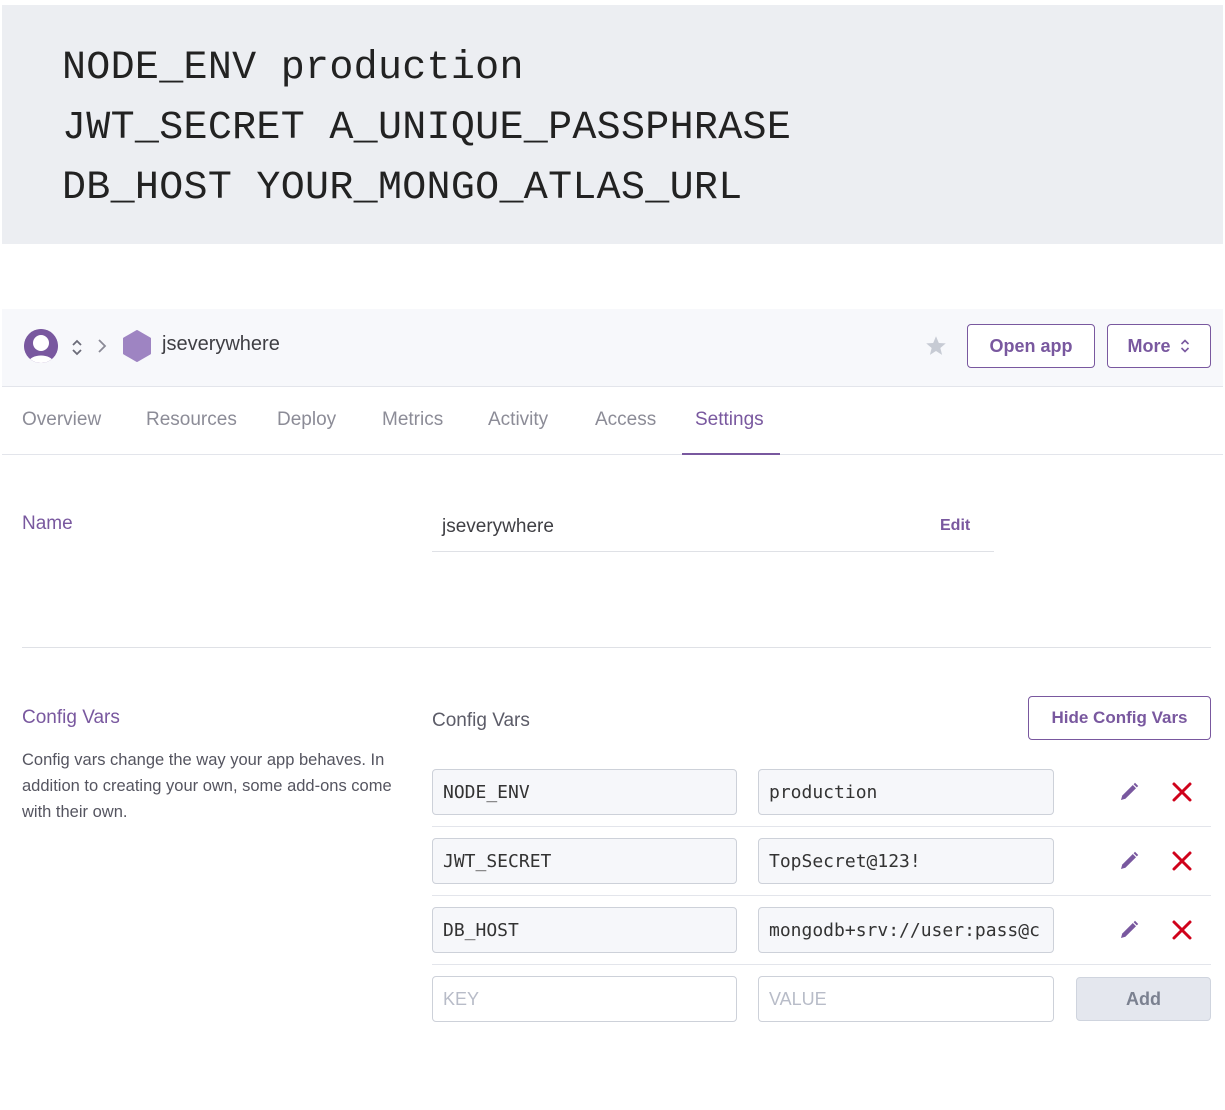  What do you see at coordinates (71, 717) in the screenshot?
I see `config-vars-section-label: Config Vars` at bounding box center [71, 717].